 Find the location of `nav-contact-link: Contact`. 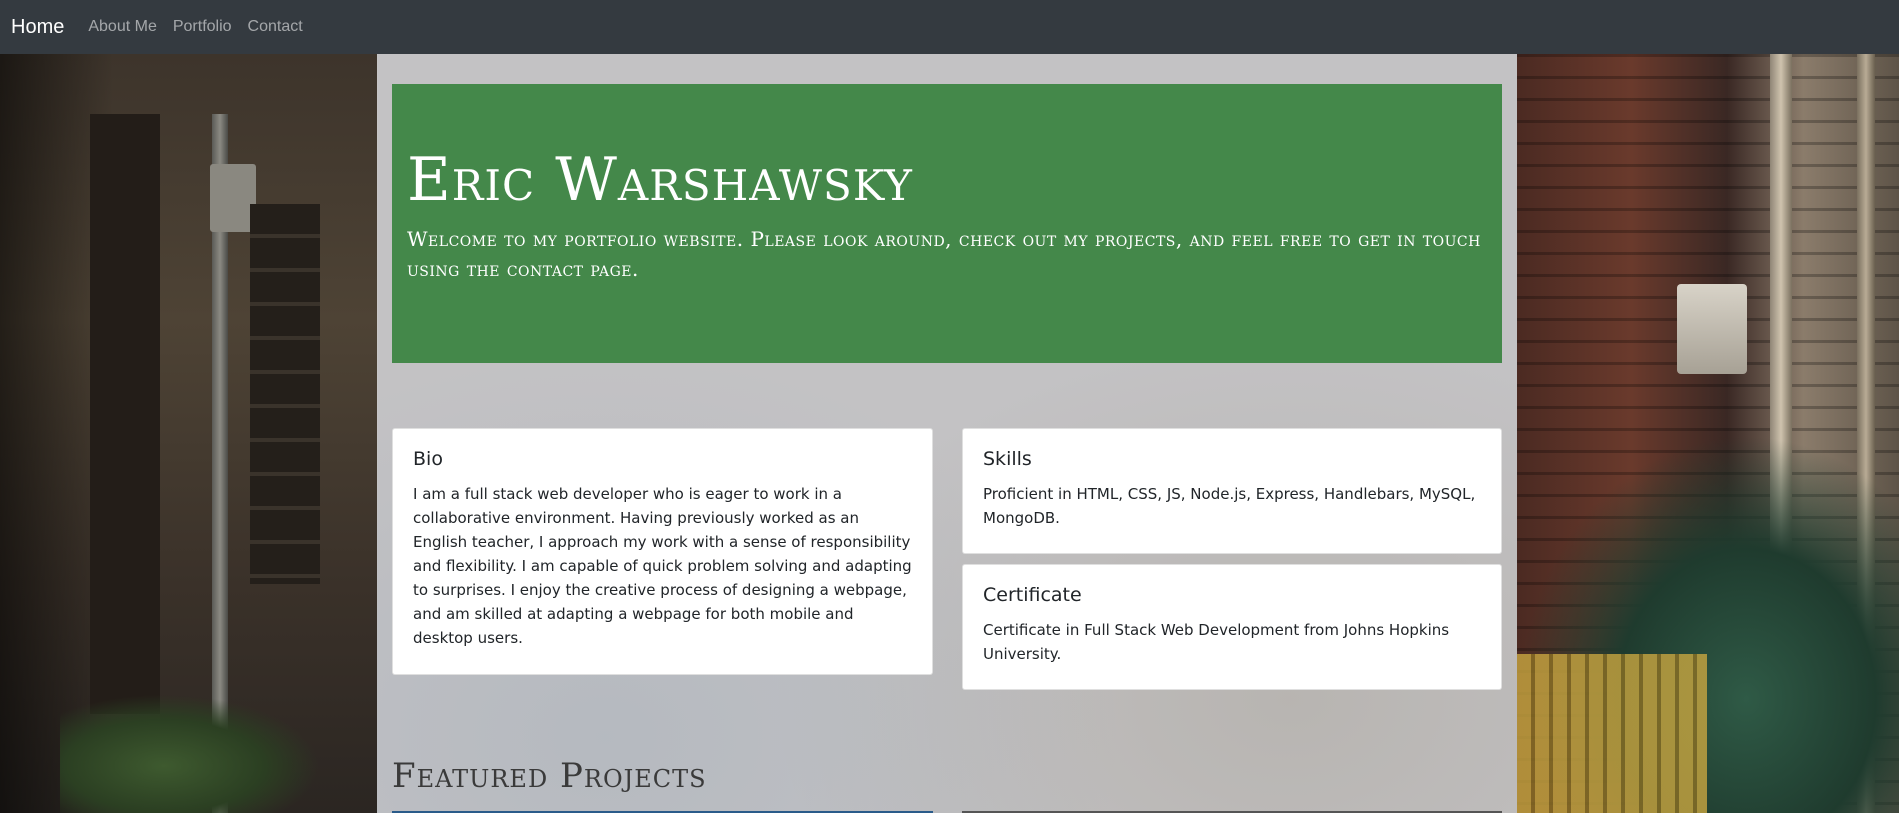

nav-contact-link: Contact is located at coordinates (275, 27).